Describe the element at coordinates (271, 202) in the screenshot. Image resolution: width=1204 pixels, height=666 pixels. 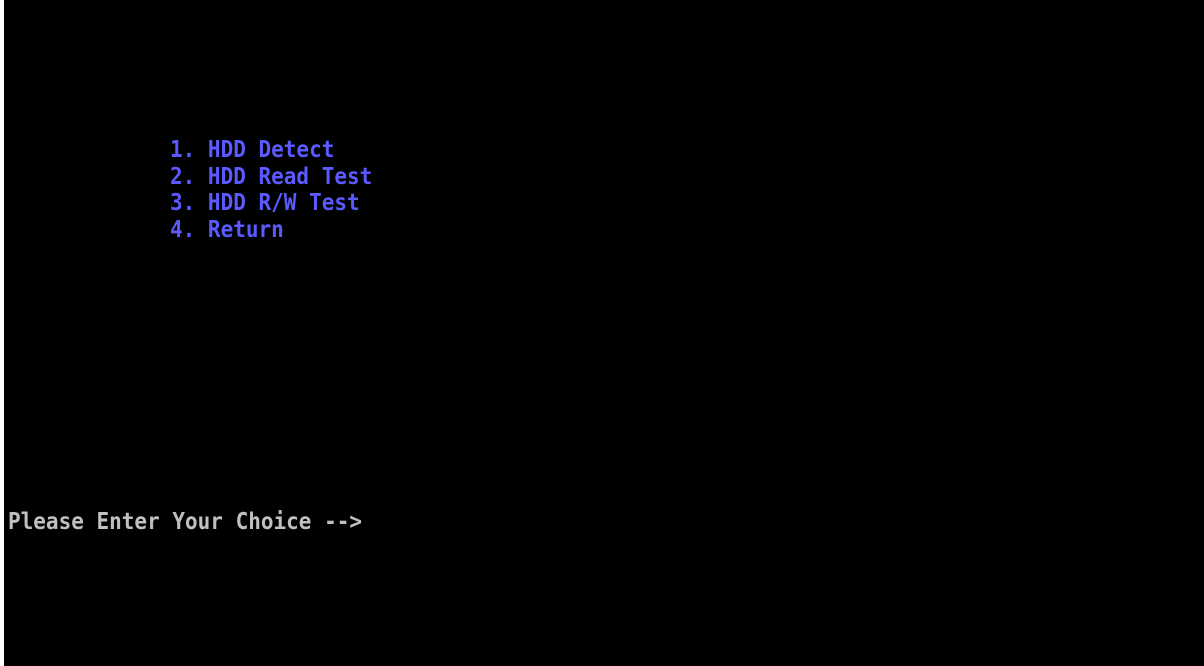
I see `menu-item-hdd-rw-test: 3. HDD R/W Test` at that location.